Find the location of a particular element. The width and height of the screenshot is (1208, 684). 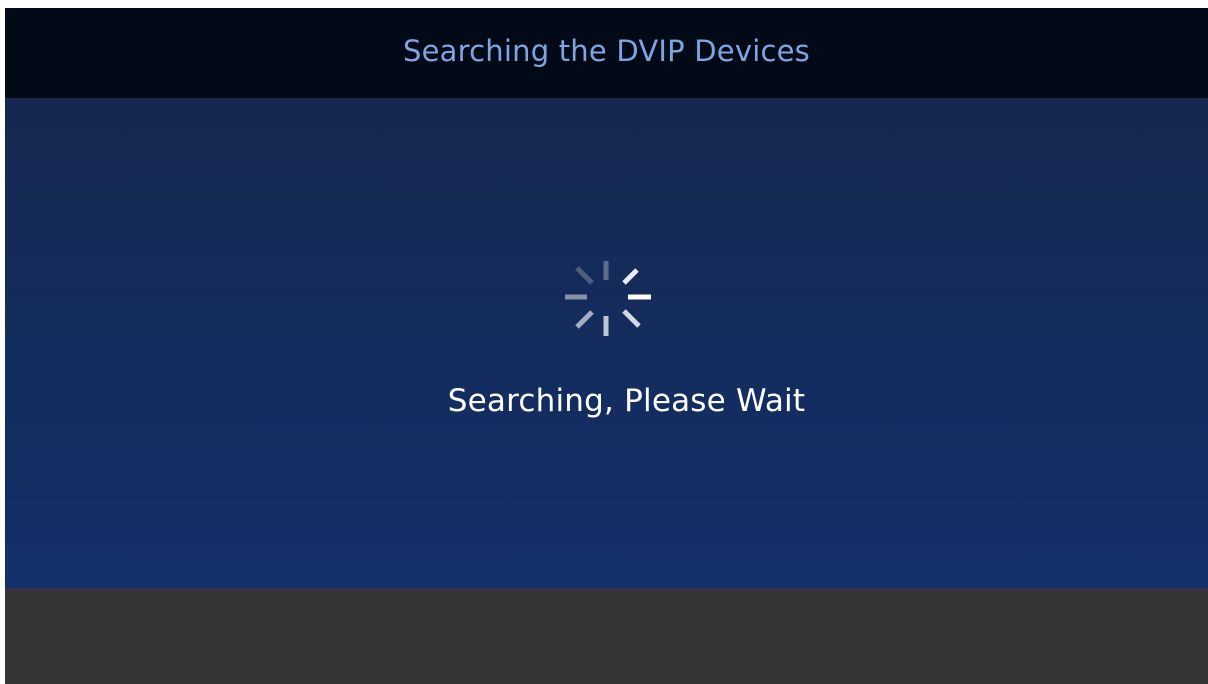

spinner-spoke-bottom-left is located at coordinates (584, 319).